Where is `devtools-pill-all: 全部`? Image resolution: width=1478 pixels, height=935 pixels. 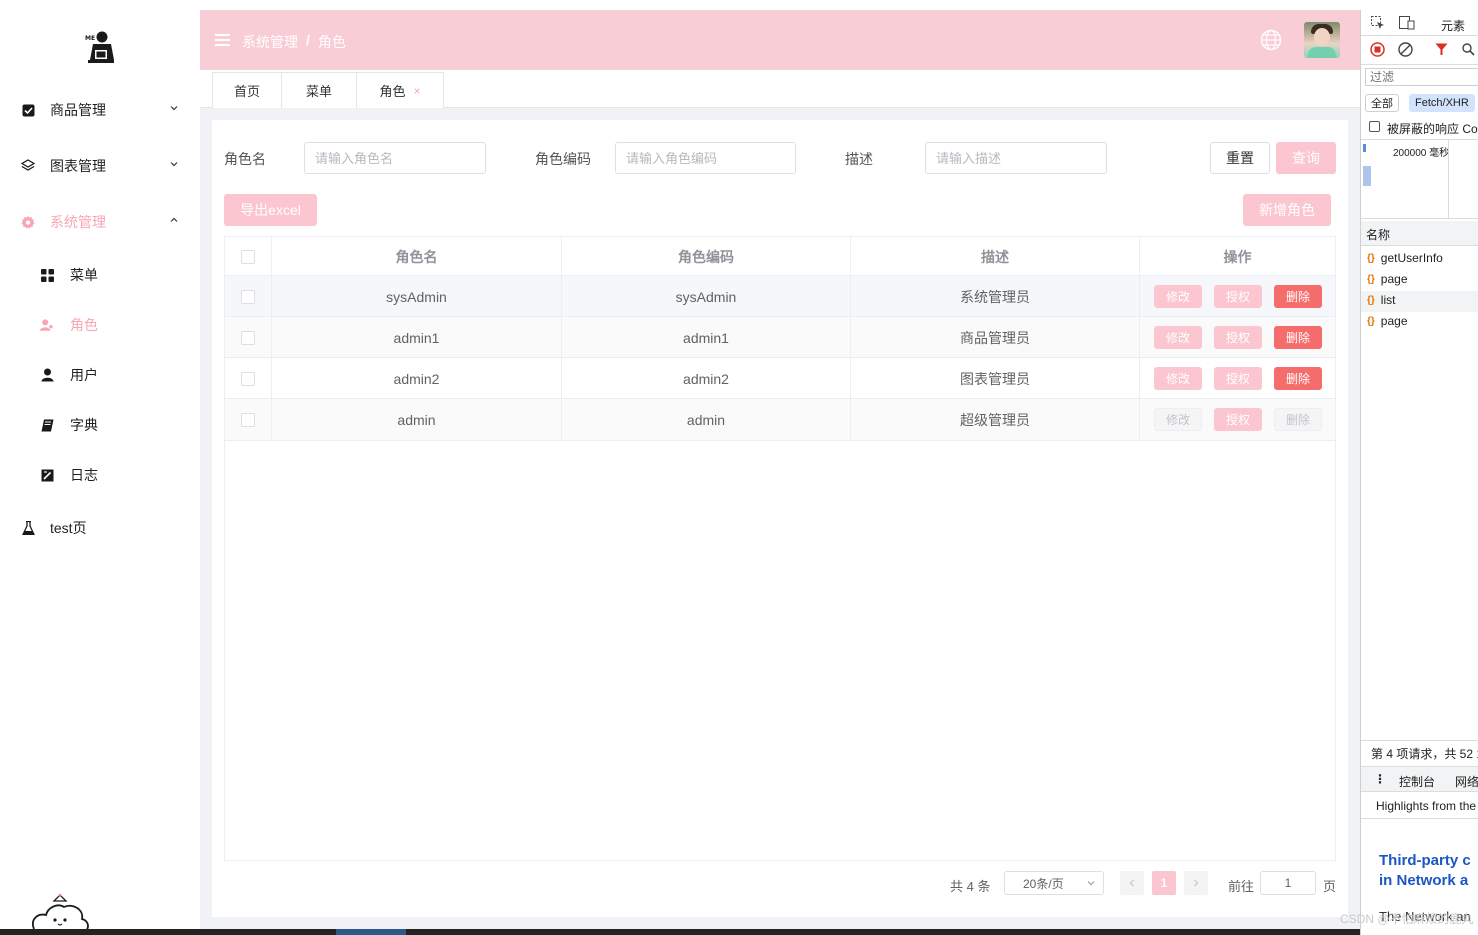
devtools-pill-all: 全部 is located at coordinates (1382, 103).